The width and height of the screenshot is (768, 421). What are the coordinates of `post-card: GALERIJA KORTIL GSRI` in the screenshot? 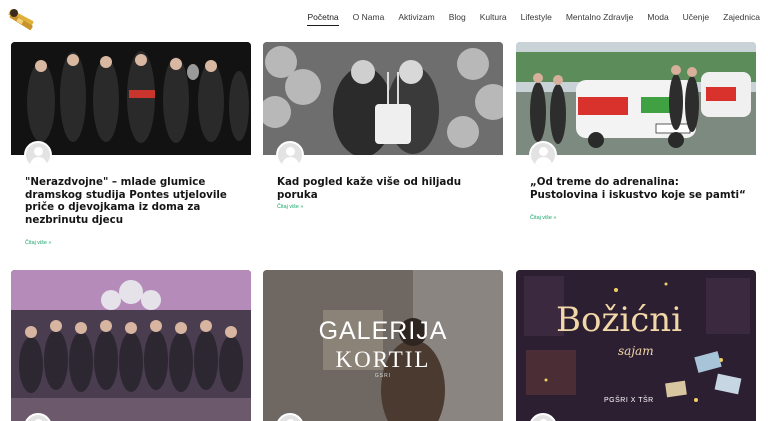 It's located at (383, 345).